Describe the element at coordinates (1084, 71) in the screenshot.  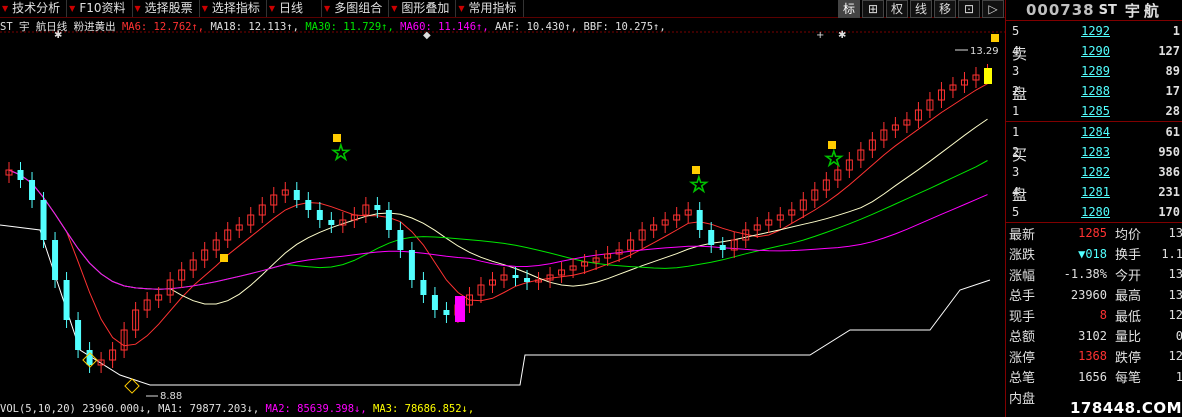
I see `sell-price: 1289` at that location.